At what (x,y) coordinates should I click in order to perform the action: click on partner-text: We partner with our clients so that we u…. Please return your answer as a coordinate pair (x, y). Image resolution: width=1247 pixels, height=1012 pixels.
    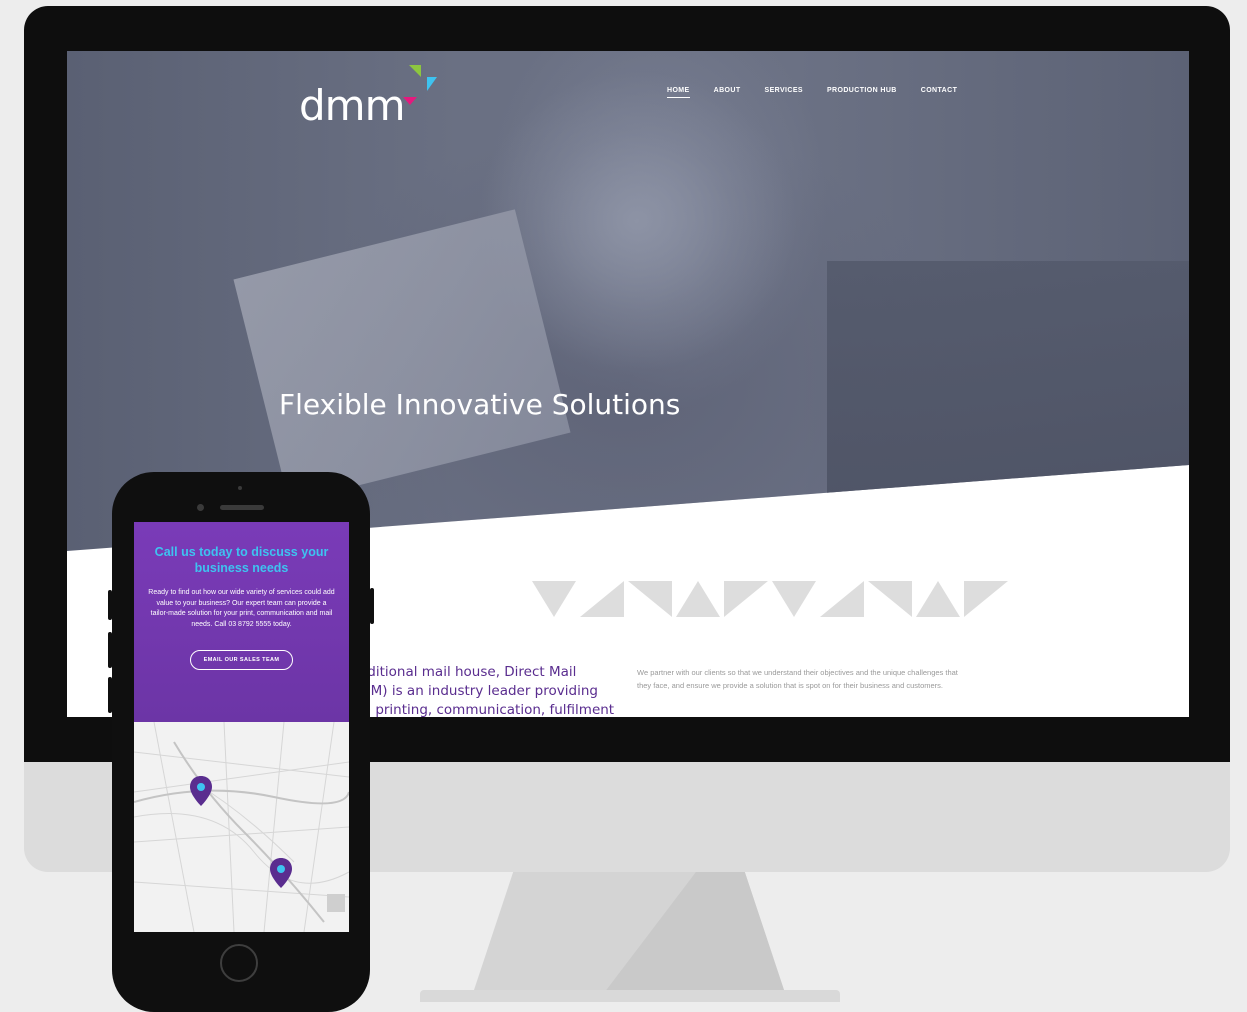
    Looking at the image, I should click on (797, 679).